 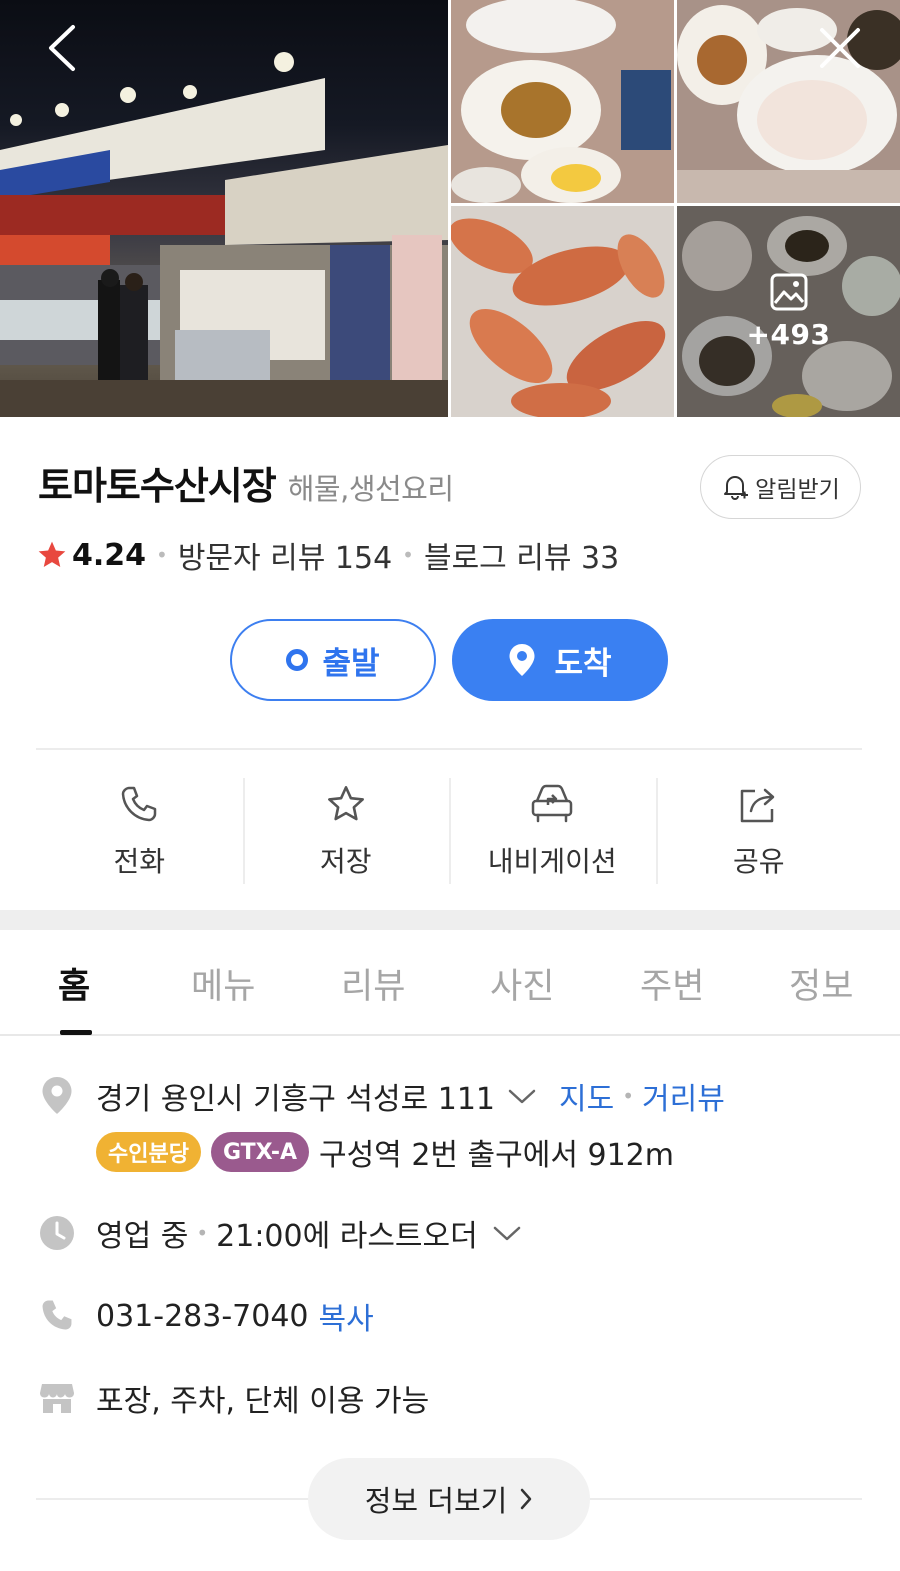 I want to click on visitor-review-link: 방문자 리뷰 154, so click(x=285, y=555).